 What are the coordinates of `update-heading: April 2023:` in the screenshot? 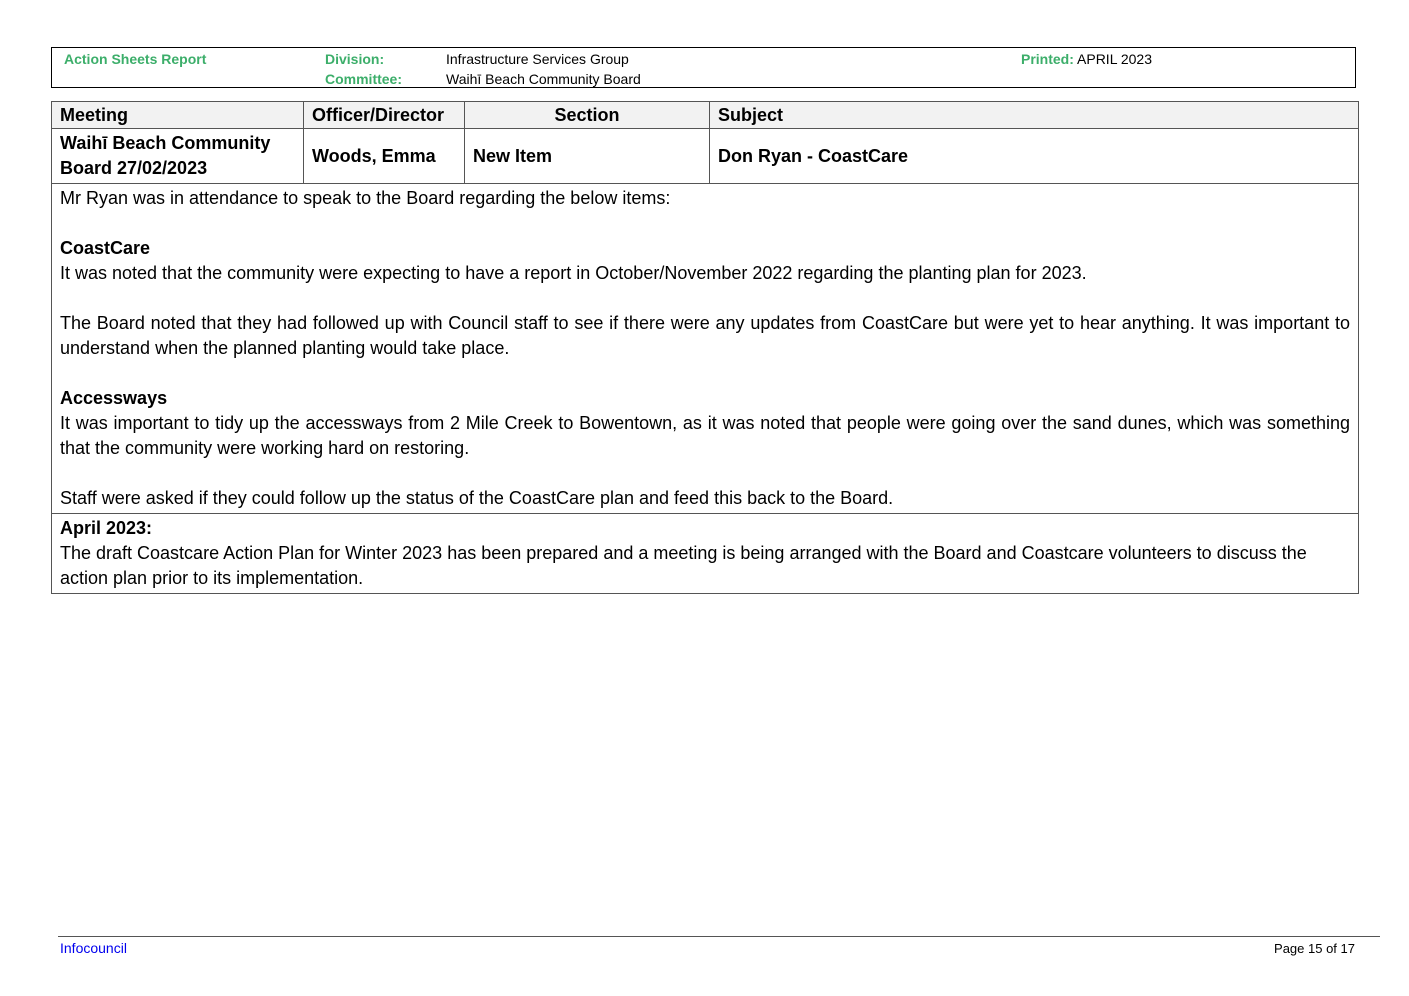 It's located at (106, 528).